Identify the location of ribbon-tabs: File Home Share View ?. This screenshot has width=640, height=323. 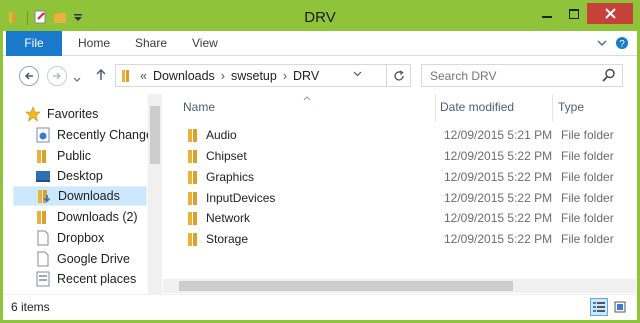
(320, 43).